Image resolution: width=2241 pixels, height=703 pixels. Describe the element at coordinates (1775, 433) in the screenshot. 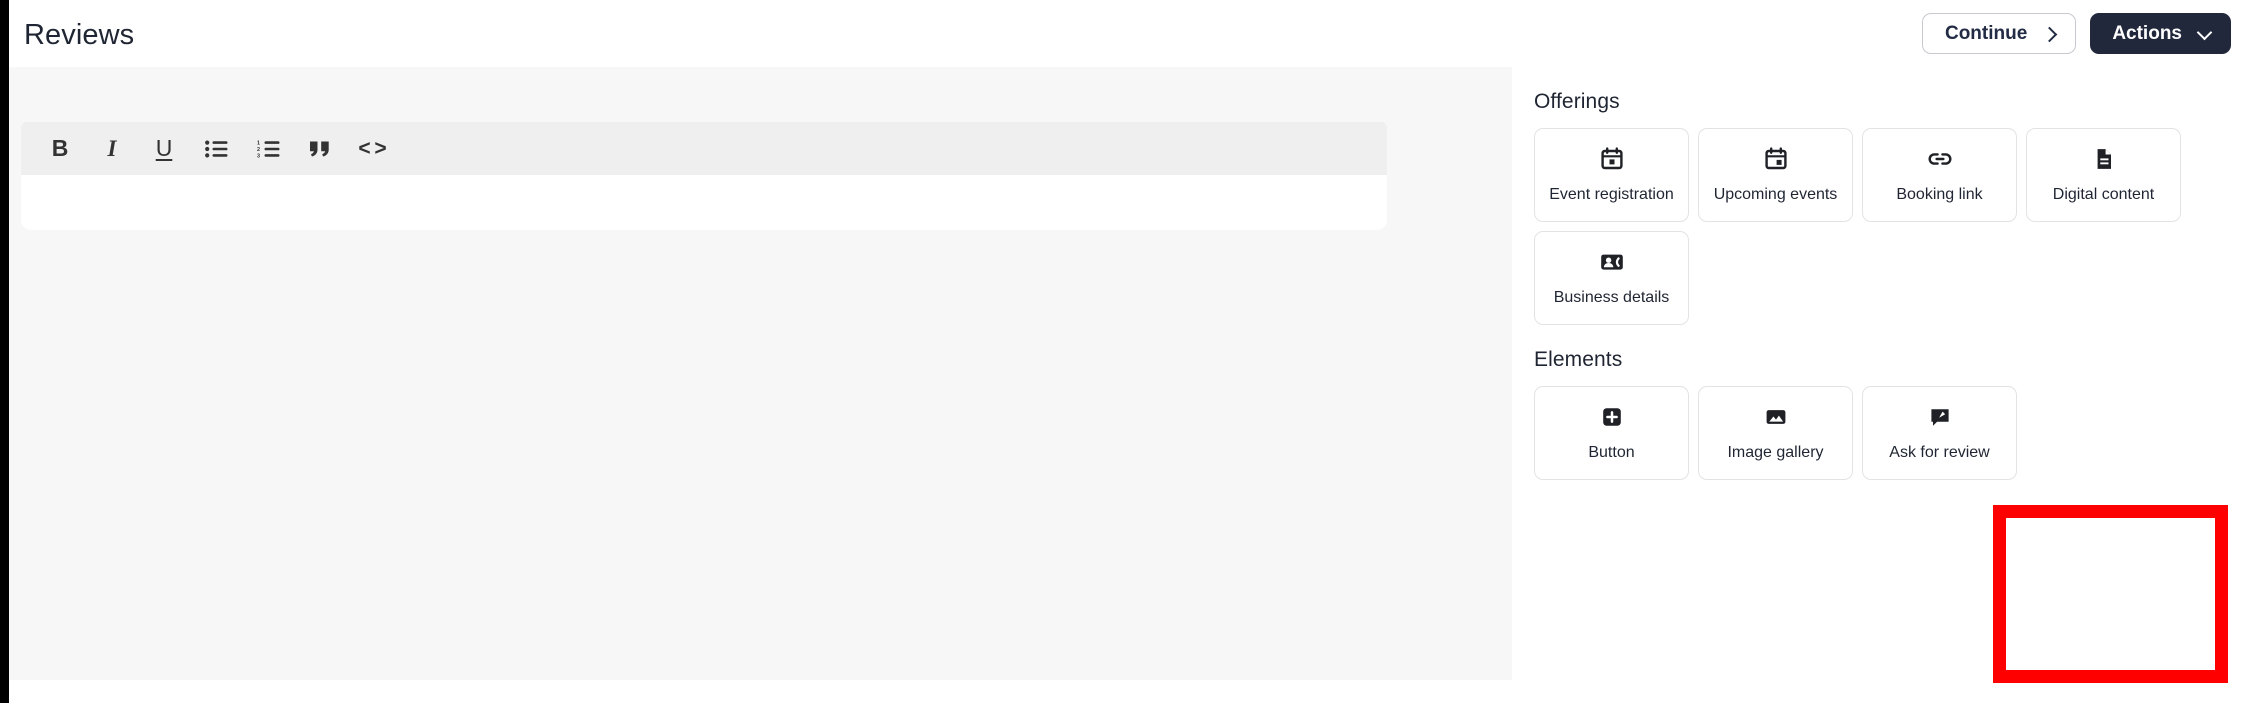

I see `card-image-gallery: Image gallery` at that location.